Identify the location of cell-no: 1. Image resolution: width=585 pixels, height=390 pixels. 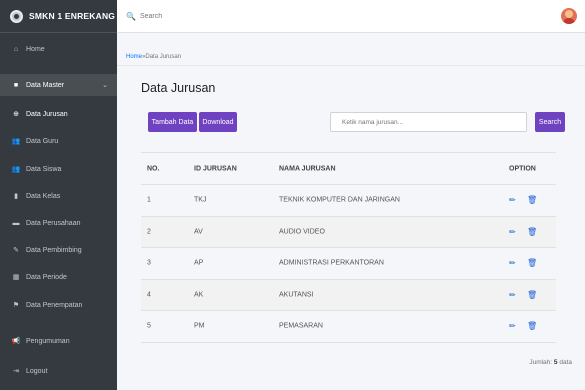
(149, 200).